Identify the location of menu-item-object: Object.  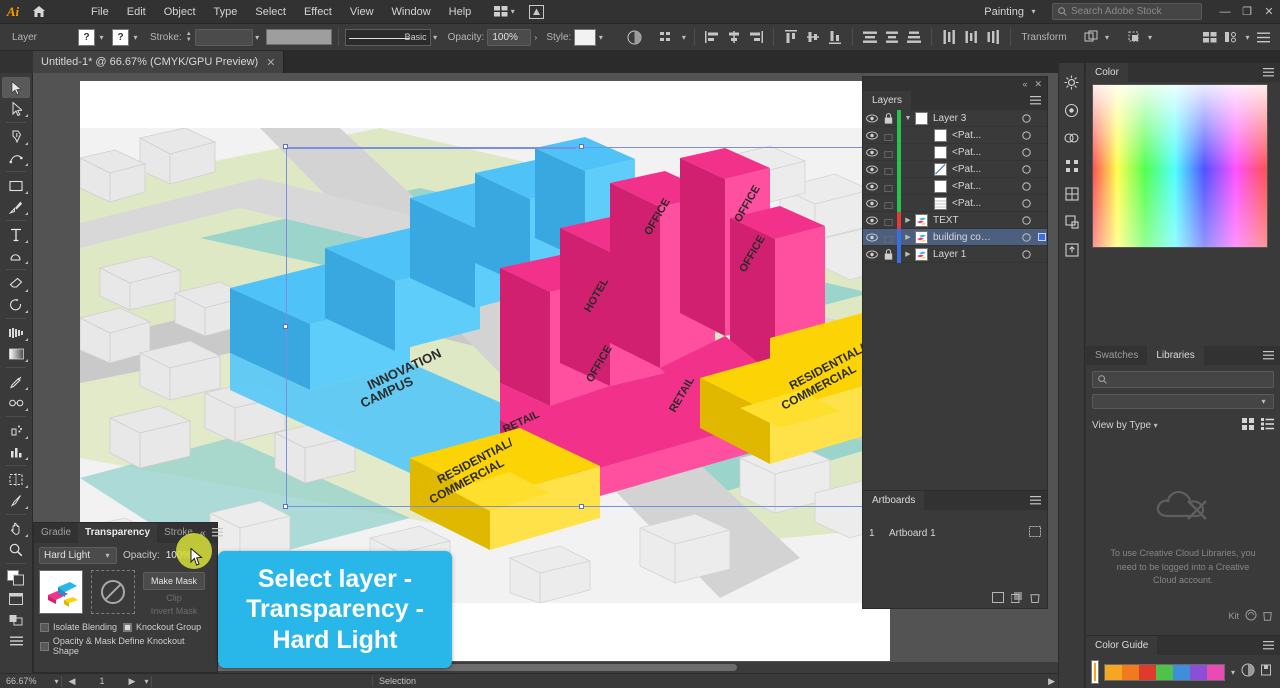
(180, 12).